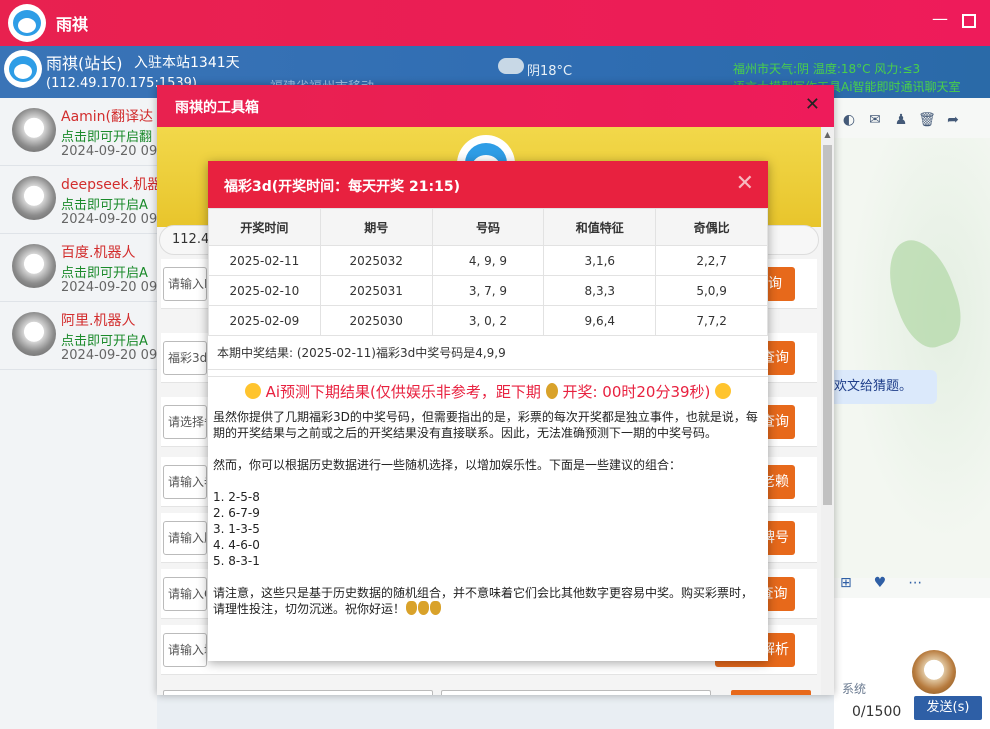 This screenshot has height=729, width=990. Describe the element at coordinates (488, 184) in the screenshot. I see `lottery-header: 福彩3d(开奖时间：每天开奖 21:15) ✕` at that location.